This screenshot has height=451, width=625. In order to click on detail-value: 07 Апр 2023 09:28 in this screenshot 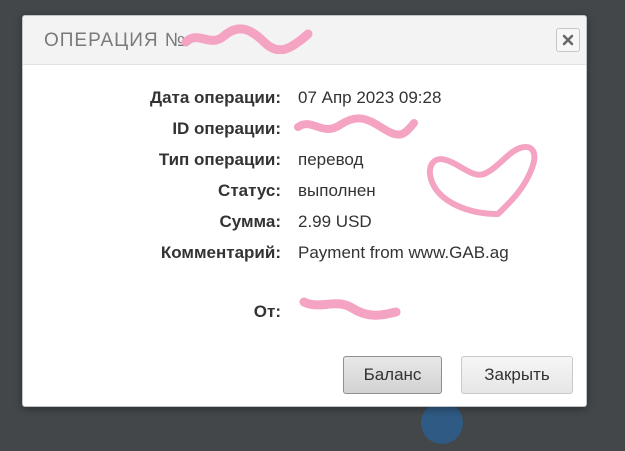, I will do `click(370, 97)`.